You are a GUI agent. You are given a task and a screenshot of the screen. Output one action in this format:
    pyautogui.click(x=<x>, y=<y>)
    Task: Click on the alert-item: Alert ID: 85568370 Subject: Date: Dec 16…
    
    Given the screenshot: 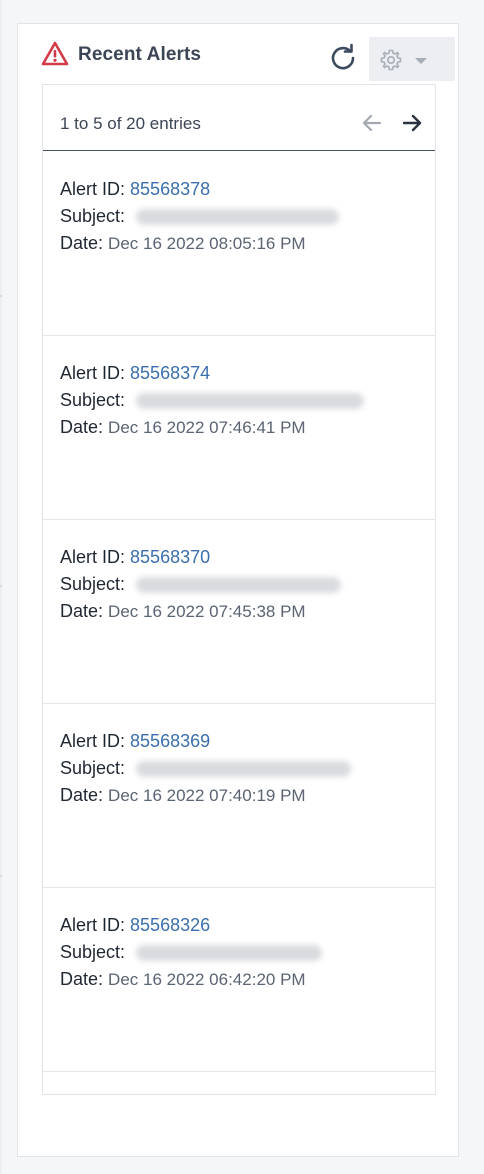 What is the action you would take?
    pyautogui.click(x=239, y=611)
    